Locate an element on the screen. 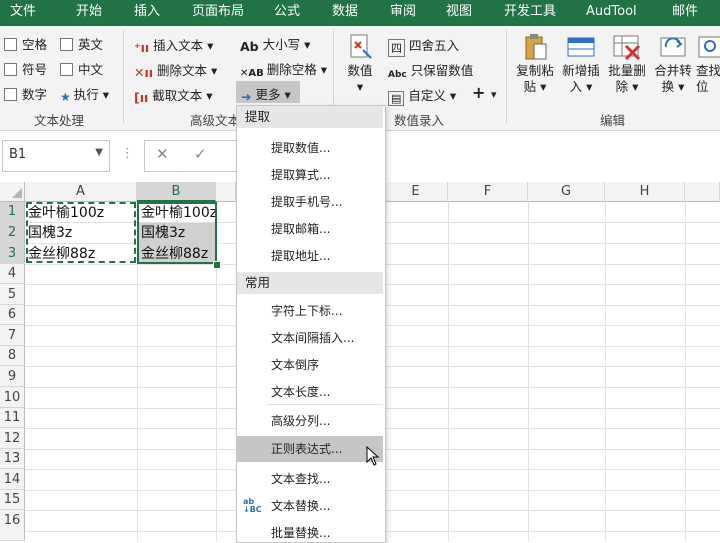  row-header-2: 2 is located at coordinates (12, 232).